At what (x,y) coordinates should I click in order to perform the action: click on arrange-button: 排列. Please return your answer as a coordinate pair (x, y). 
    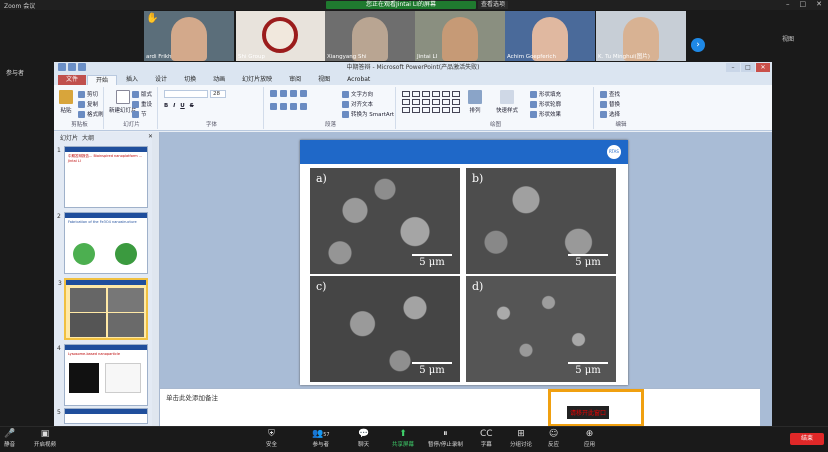
    Looking at the image, I should click on (475, 102).